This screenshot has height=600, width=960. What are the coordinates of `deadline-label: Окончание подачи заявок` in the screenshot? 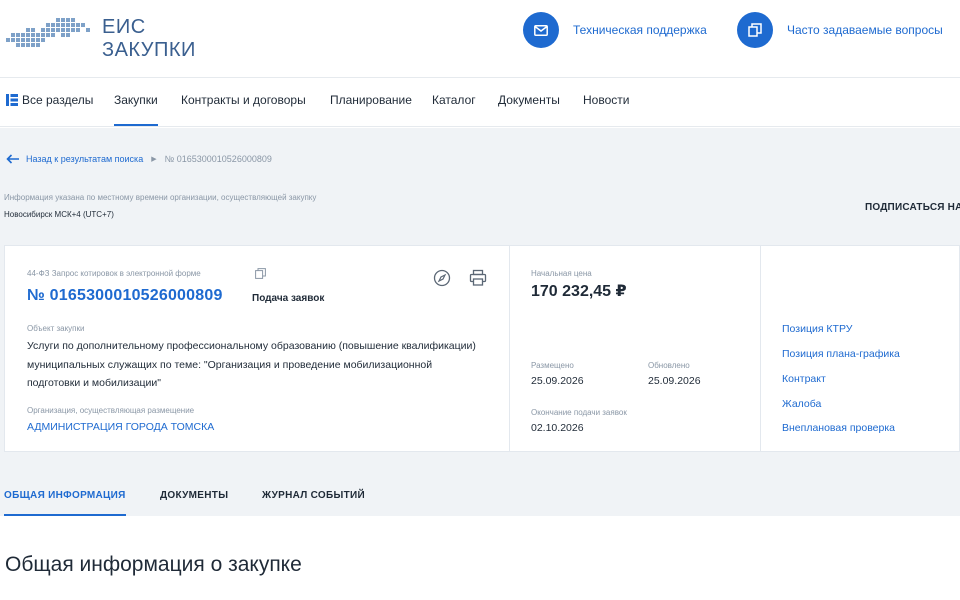 It's located at (579, 412).